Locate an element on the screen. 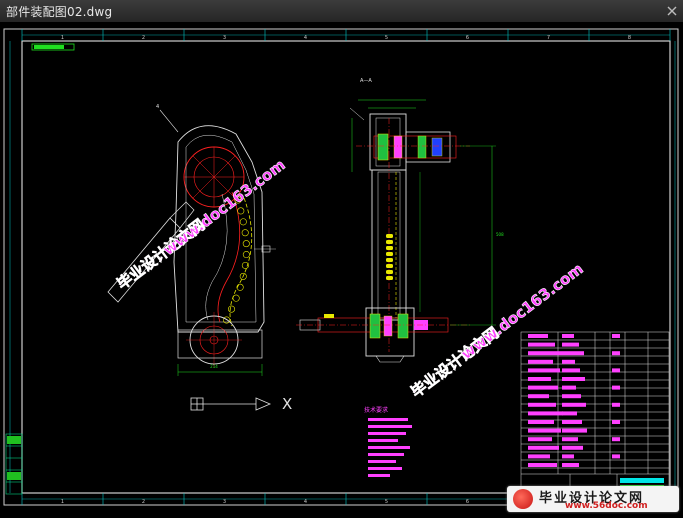  svg-text: 508 is located at coordinates (500, 234).